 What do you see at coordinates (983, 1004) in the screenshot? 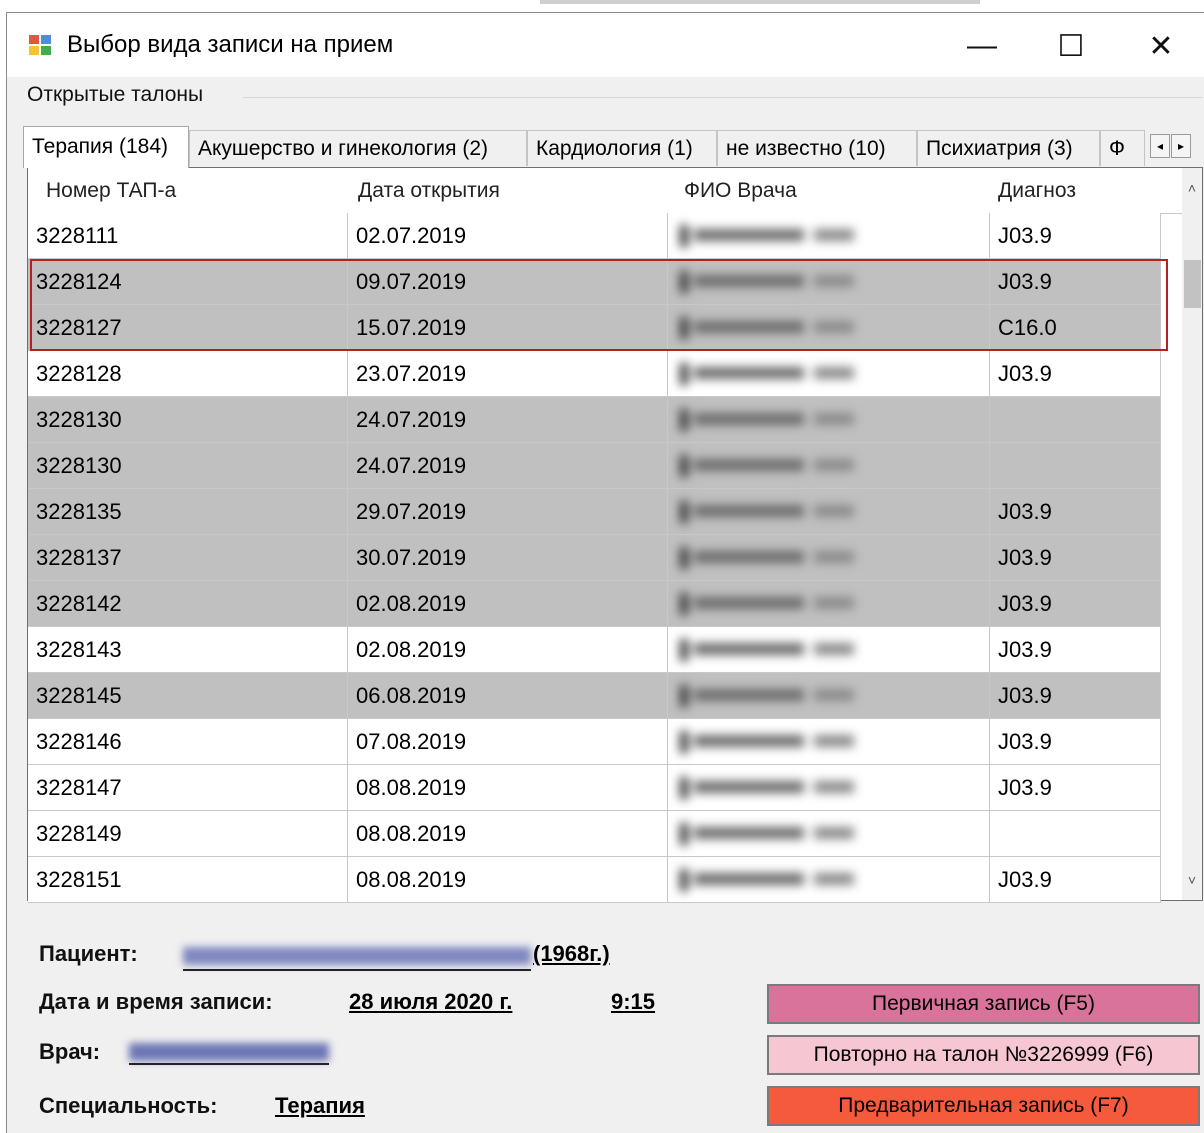
I see `primary-appointment-button: Первичная запись (F5)` at bounding box center [983, 1004].